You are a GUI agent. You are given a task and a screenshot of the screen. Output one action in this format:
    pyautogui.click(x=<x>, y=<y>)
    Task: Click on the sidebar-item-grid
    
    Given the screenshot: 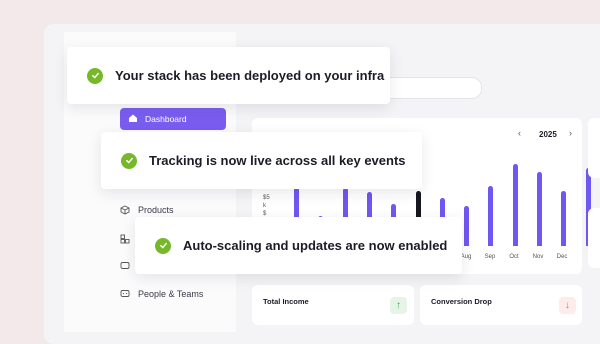 What is the action you would take?
    pyautogui.click(x=124, y=238)
    